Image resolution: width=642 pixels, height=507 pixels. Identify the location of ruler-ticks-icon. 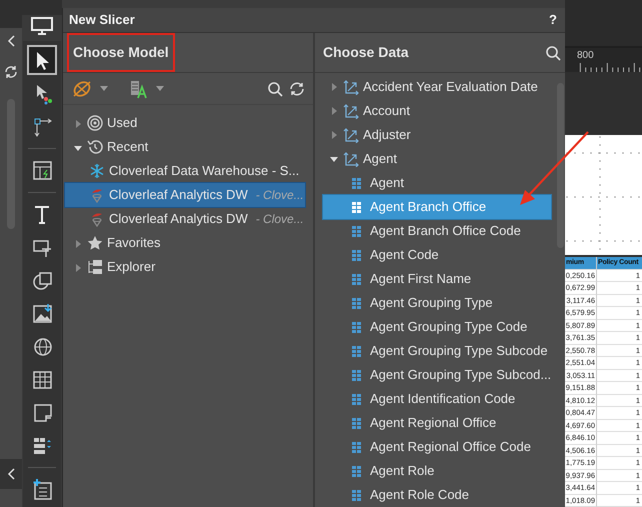
(609, 67).